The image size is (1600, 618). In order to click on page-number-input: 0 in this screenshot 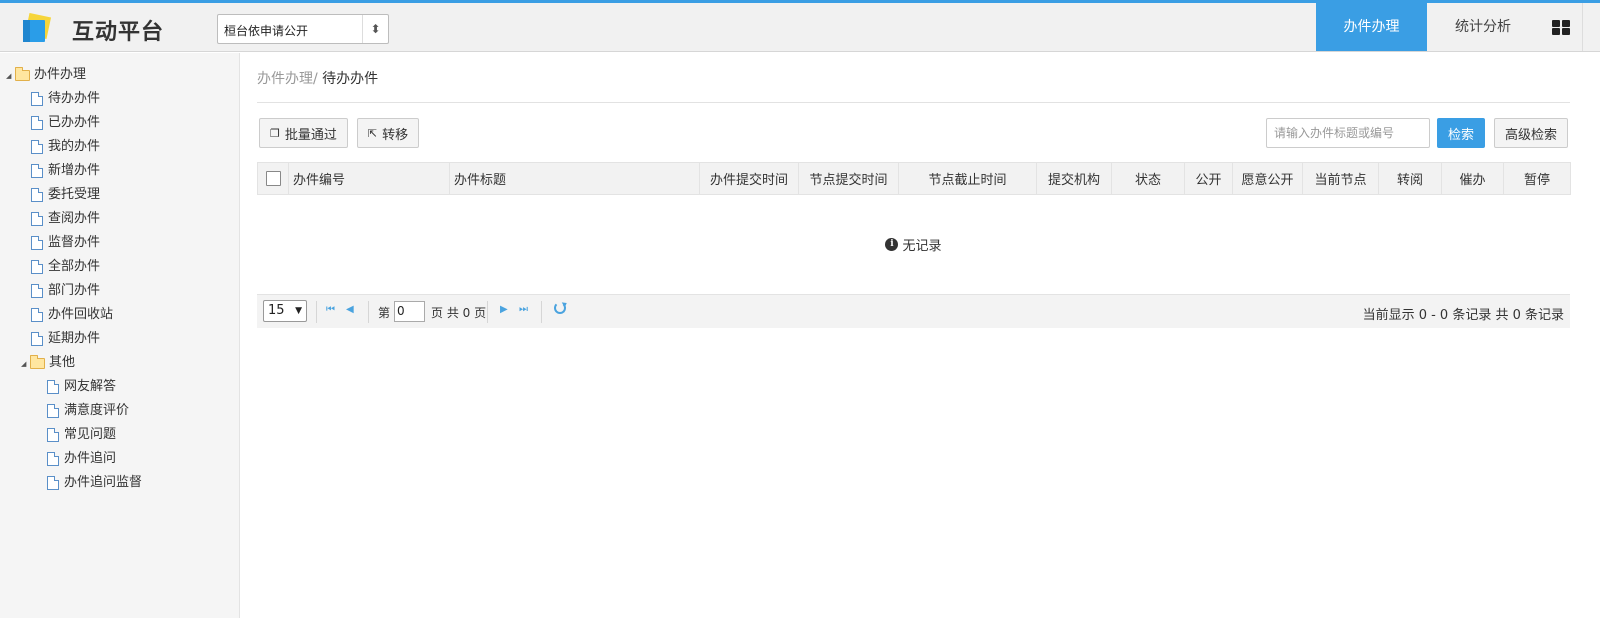, I will do `click(409, 311)`.